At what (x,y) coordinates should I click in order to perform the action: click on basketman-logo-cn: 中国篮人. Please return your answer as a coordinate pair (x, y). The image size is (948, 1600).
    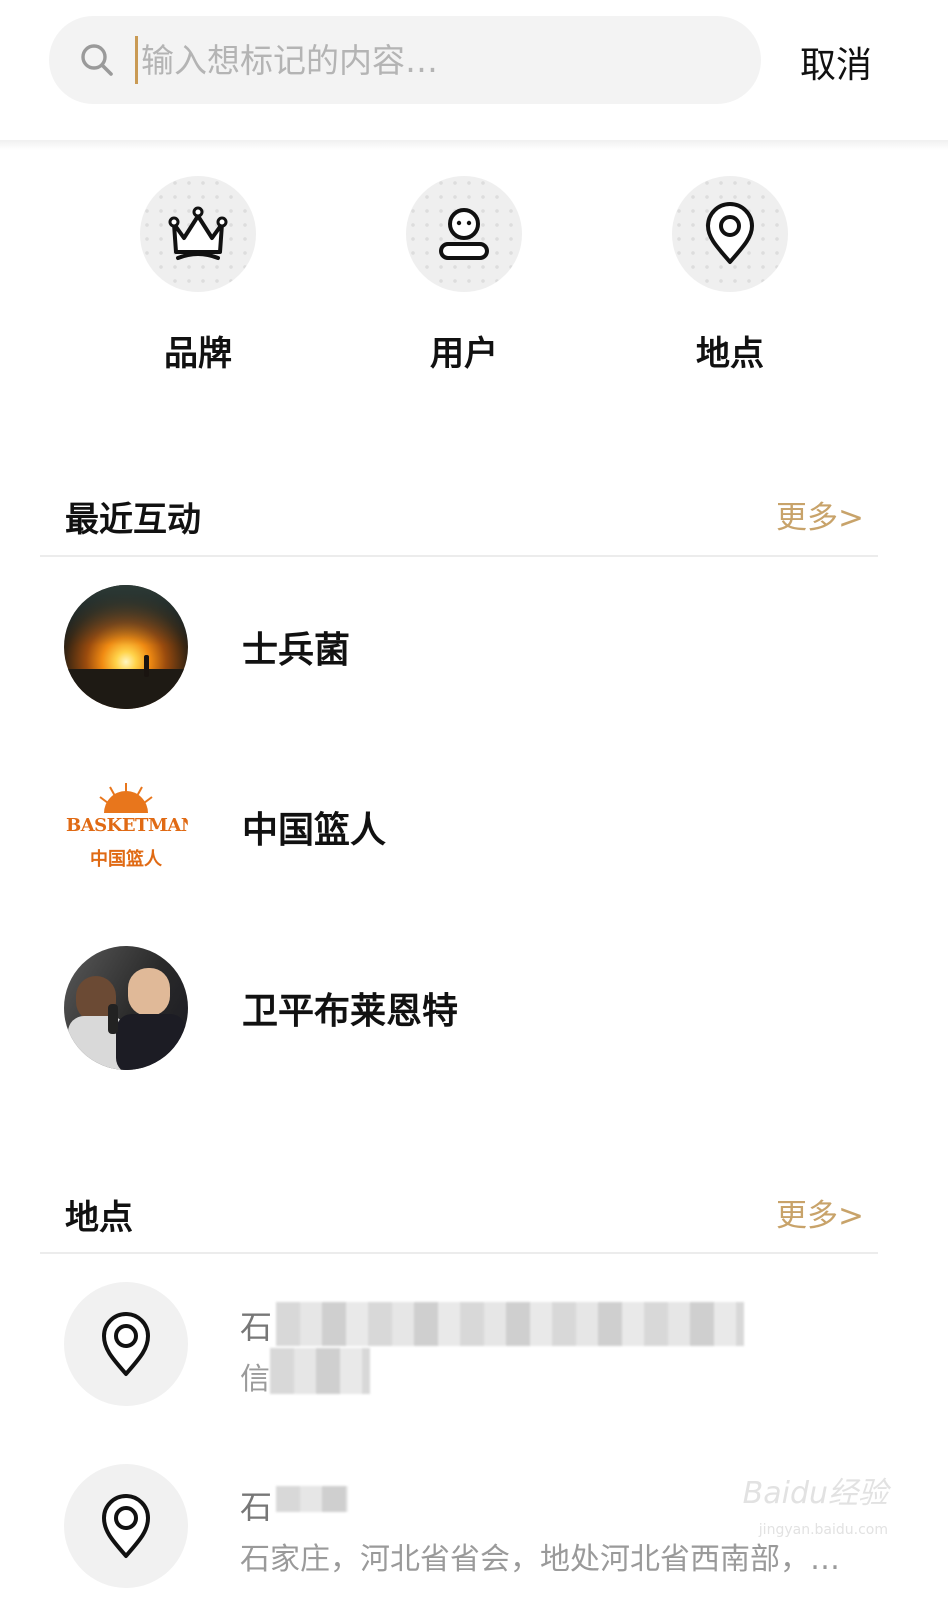
    Looking at the image, I should click on (126, 859).